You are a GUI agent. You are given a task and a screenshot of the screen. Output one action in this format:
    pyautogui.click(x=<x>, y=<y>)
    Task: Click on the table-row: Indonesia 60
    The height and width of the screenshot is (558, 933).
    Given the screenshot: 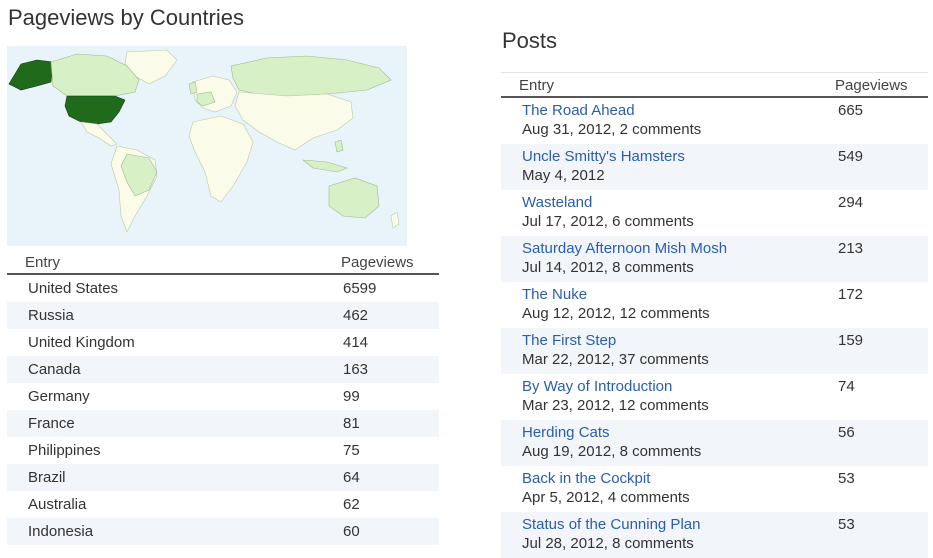 What is the action you would take?
    pyautogui.click(x=223, y=531)
    